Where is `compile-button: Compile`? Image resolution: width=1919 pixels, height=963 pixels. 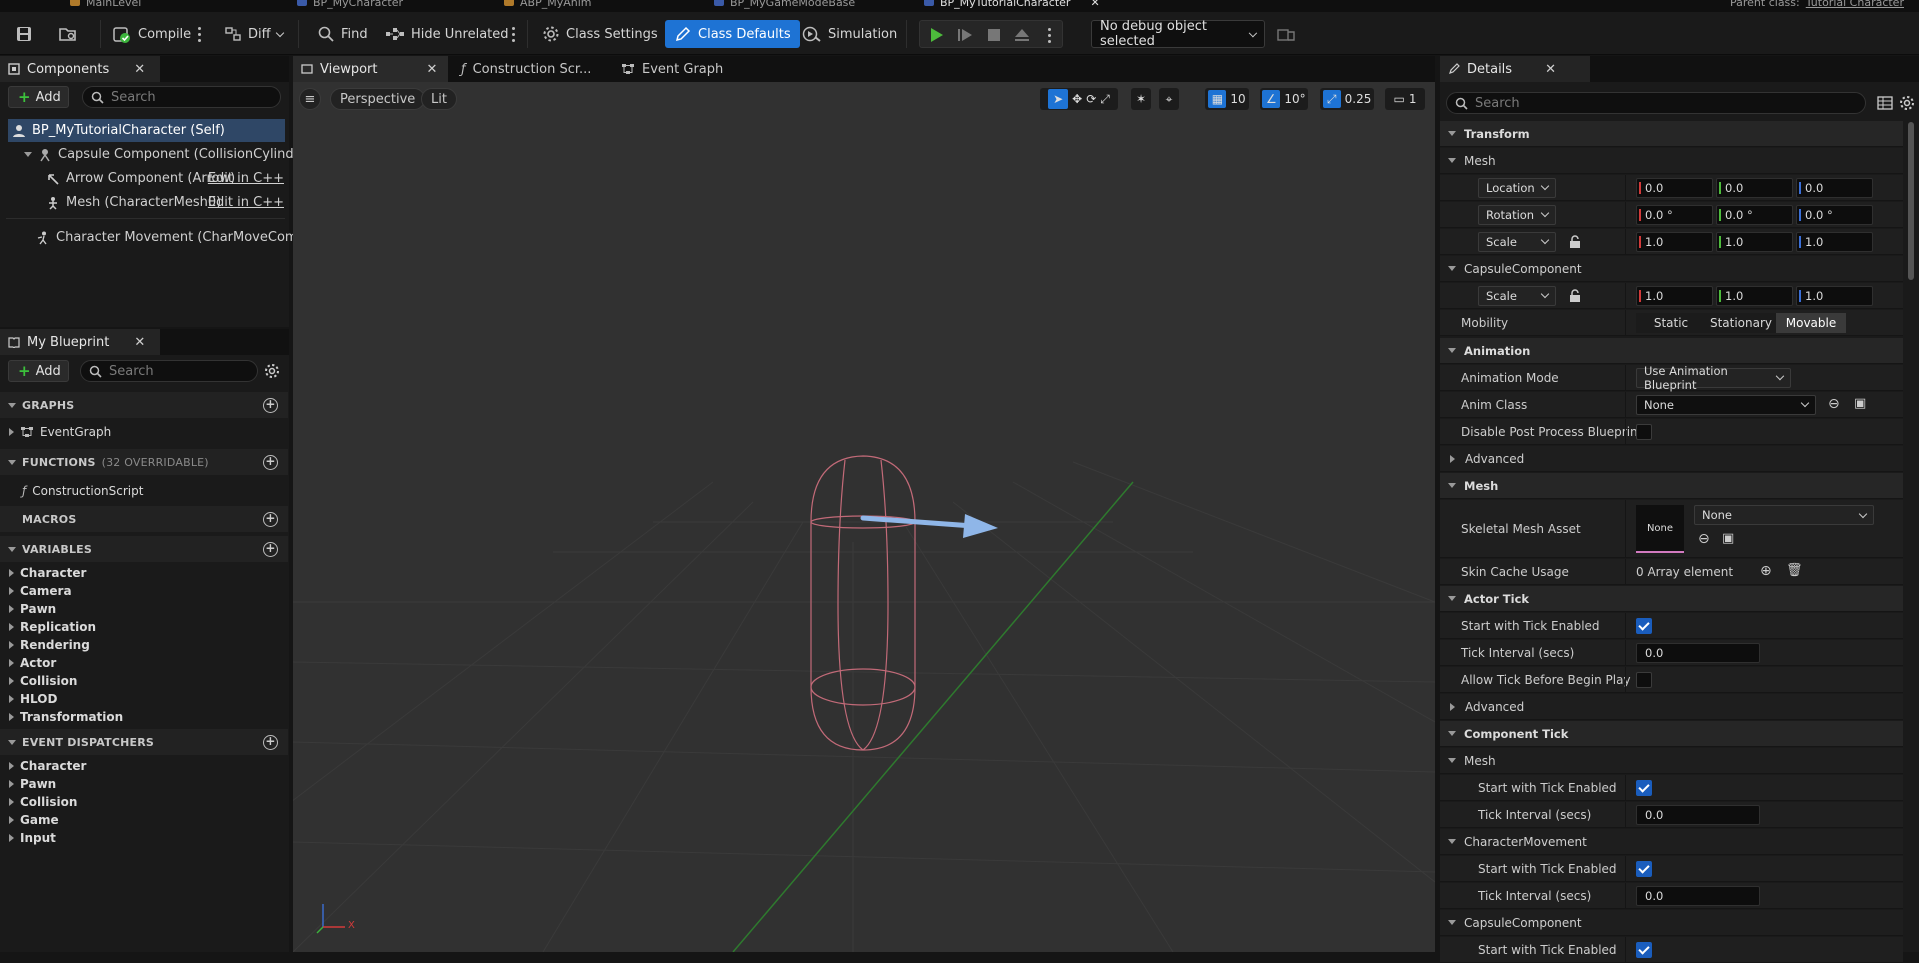
compile-button: Compile is located at coordinates (151, 34).